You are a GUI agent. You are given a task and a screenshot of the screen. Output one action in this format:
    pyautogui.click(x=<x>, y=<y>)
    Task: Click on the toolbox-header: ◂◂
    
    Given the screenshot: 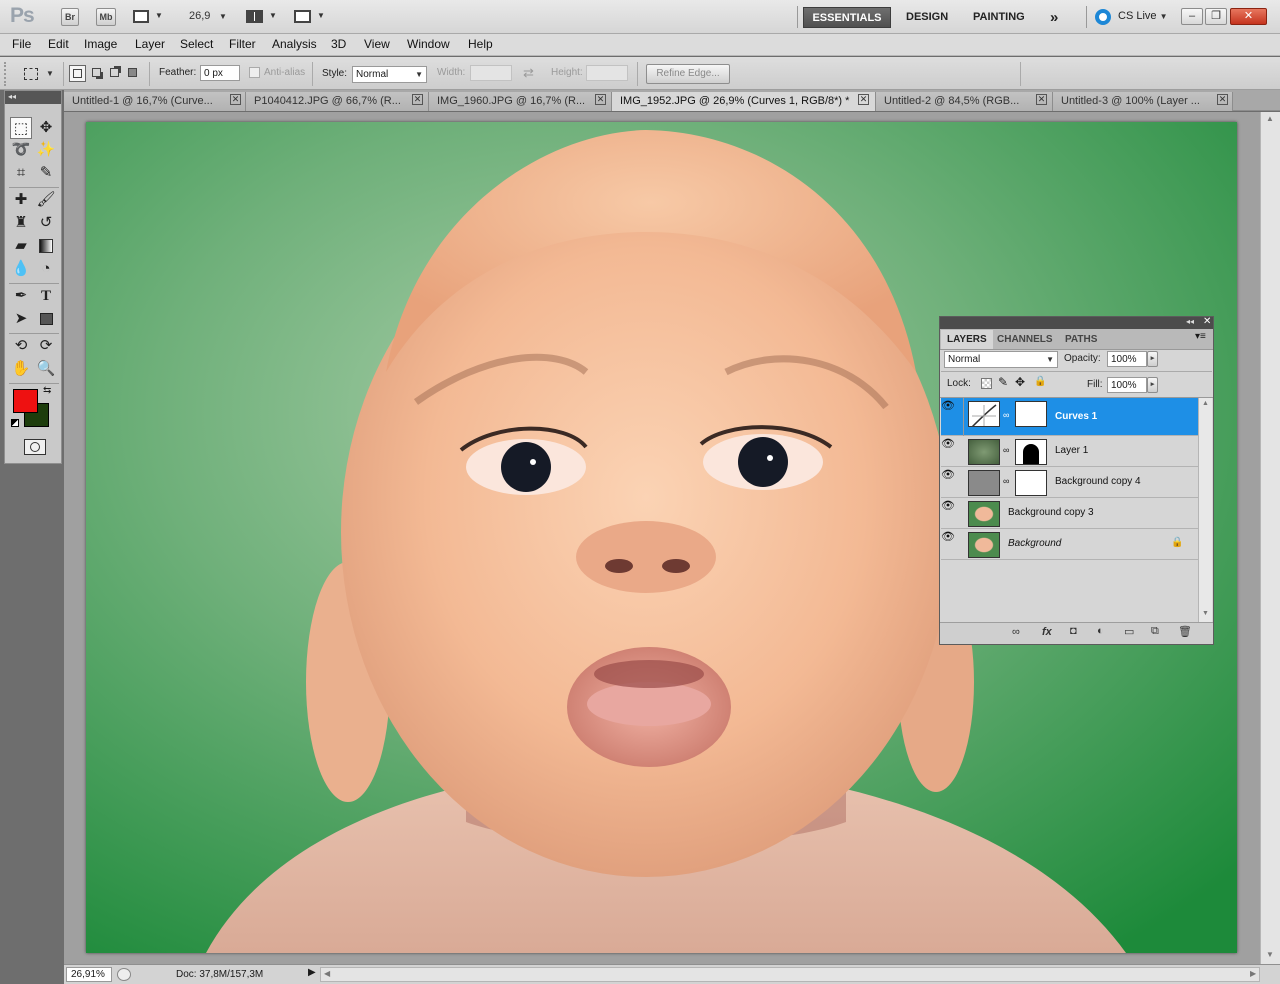 What is the action you would take?
    pyautogui.click(x=33, y=97)
    